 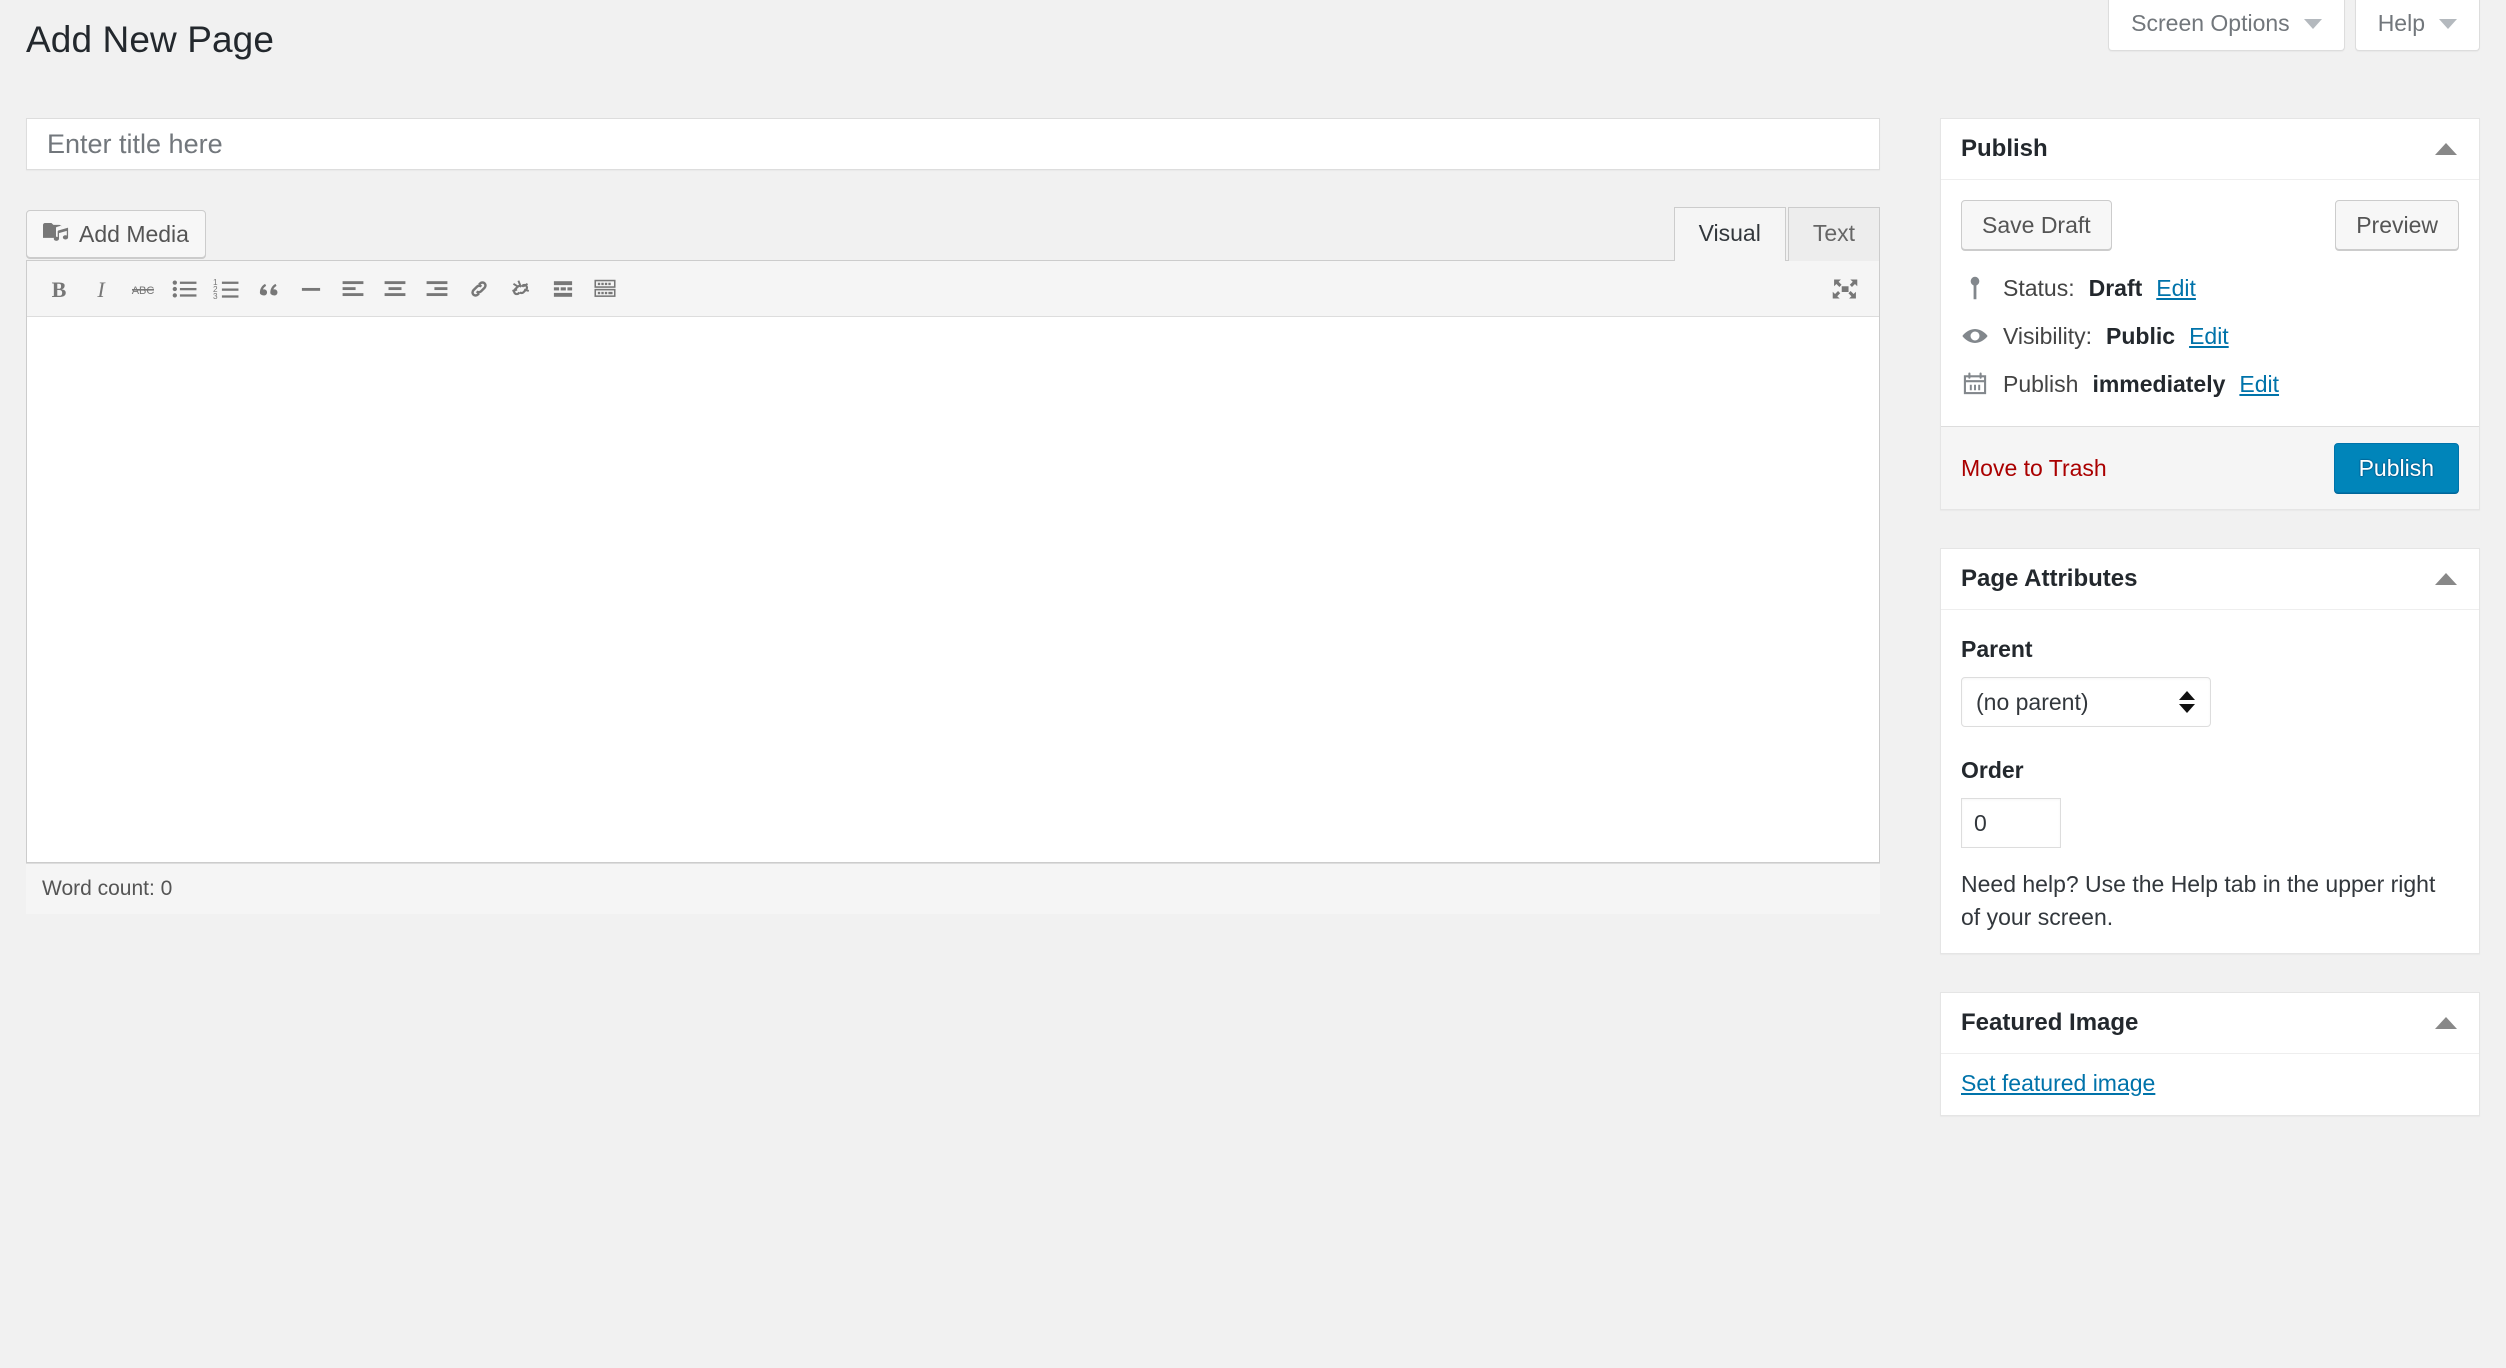 I want to click on media-icon, so click(x=56, y=231).